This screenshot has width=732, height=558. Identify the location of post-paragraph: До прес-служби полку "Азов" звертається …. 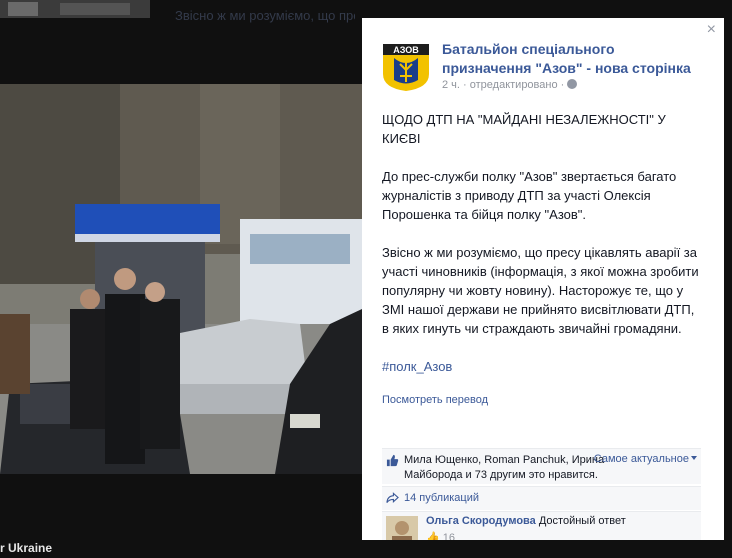
(529, 195).